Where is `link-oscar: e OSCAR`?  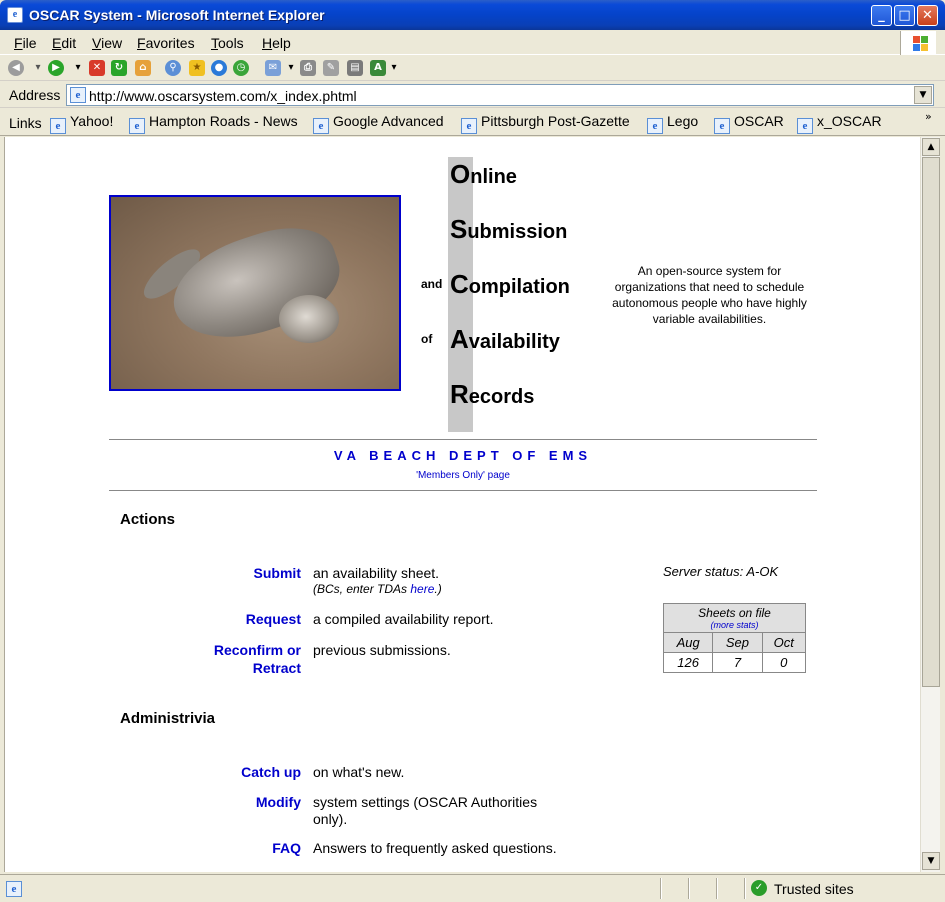 link-oscar: e OSCAR is located at coordinates (749, 123).